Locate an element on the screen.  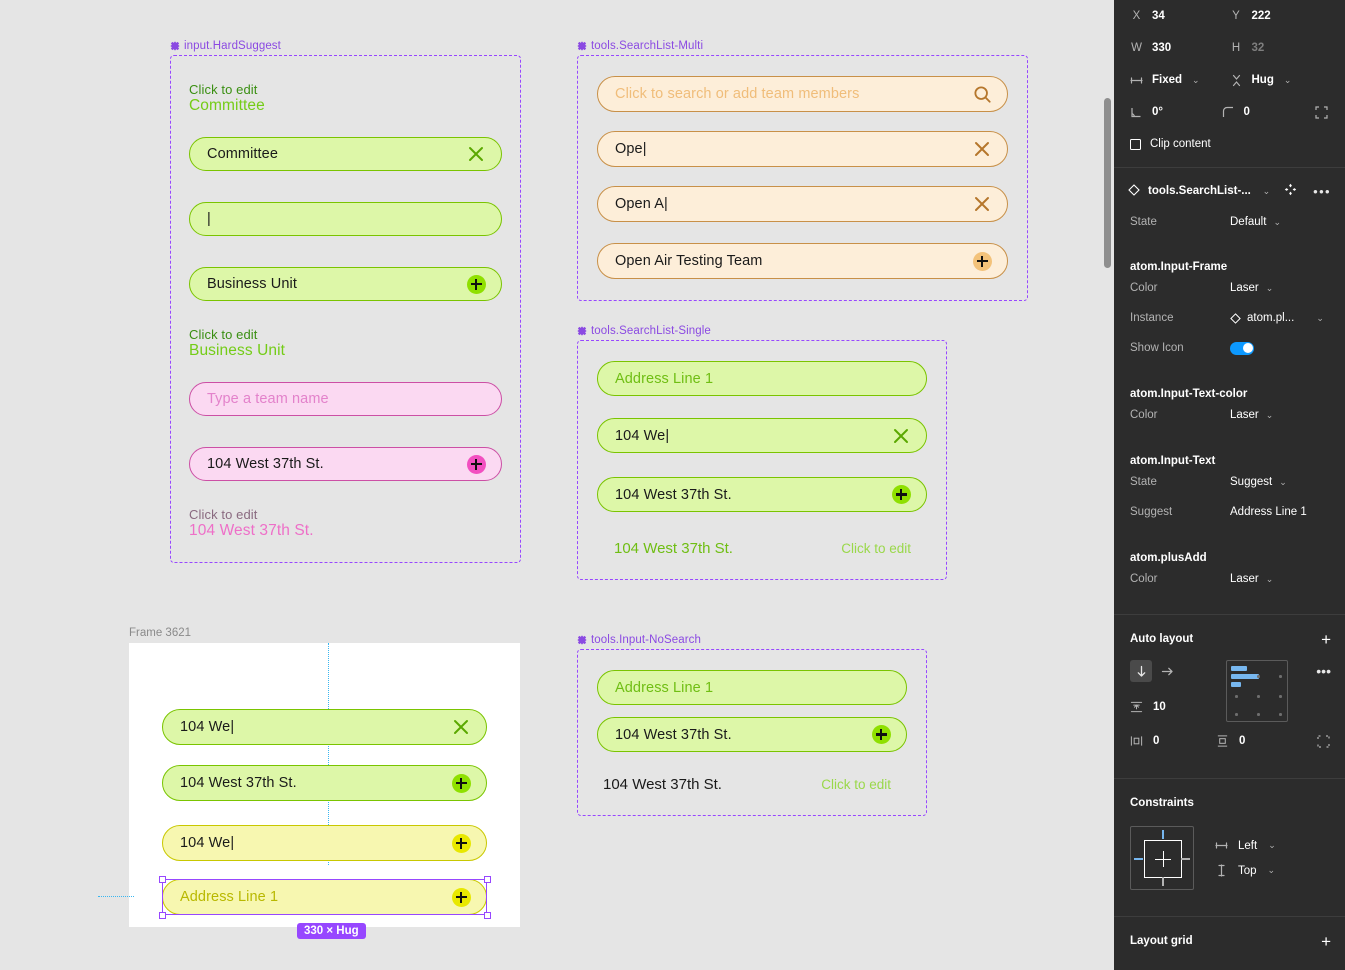
horizontal-constraint-value: Left is located at coordinates (1247, 846).